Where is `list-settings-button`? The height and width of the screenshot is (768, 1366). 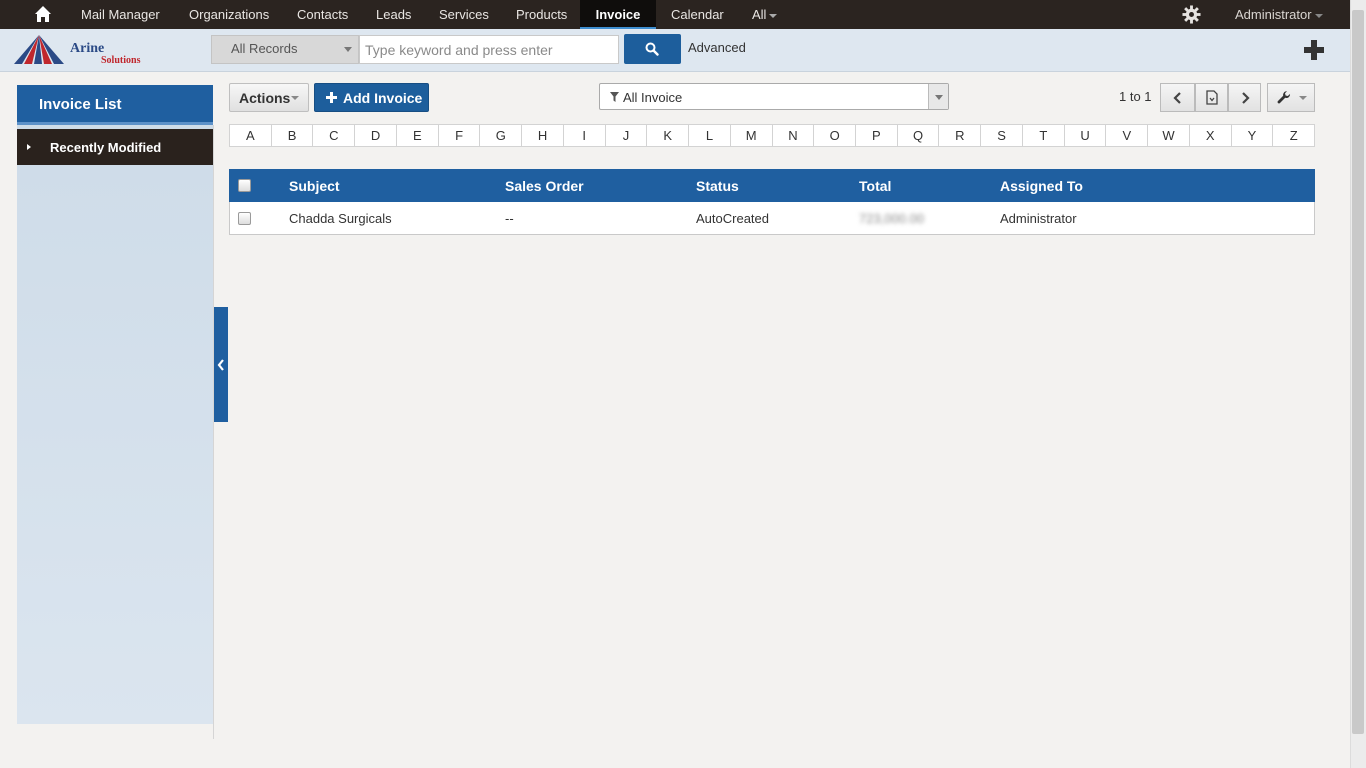 list-settings-button is located at coordinates (1291, 97).